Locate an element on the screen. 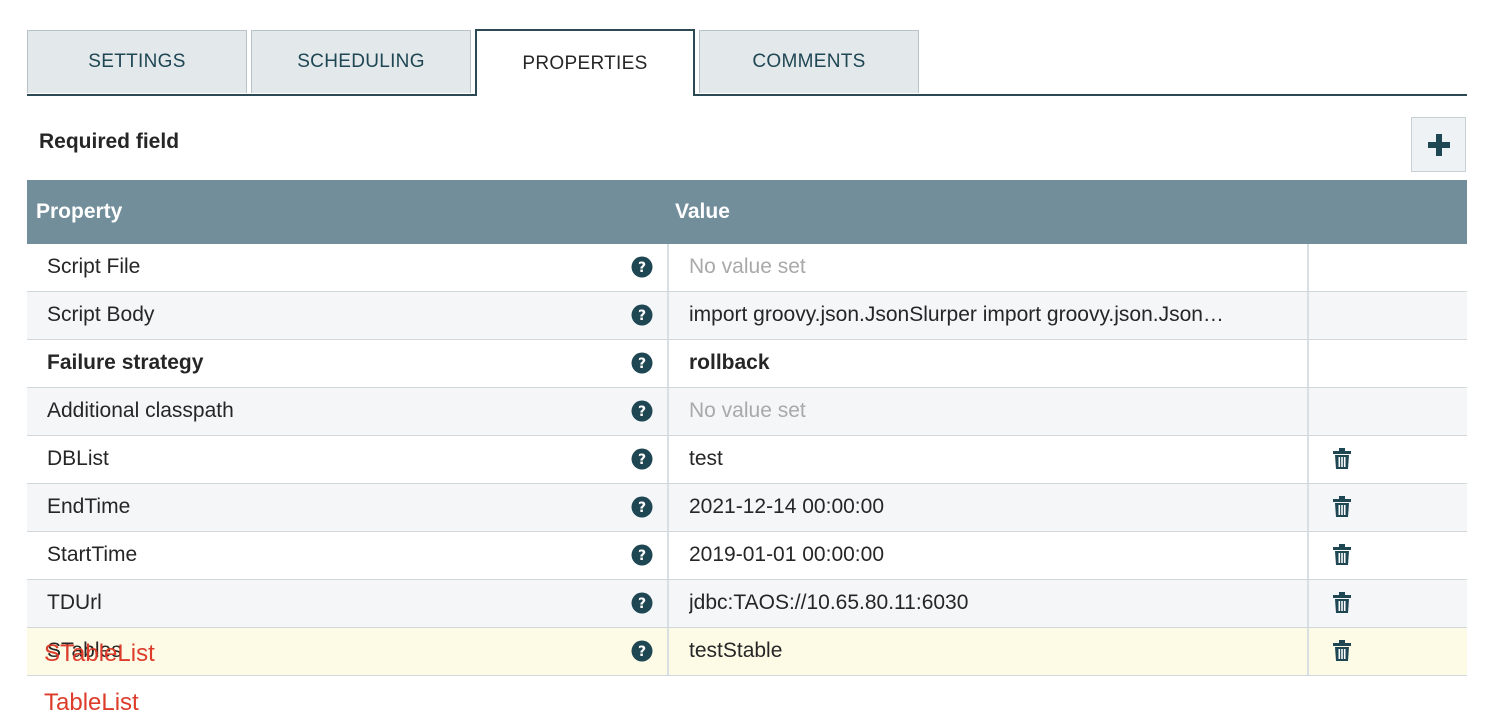 The width and height of the screenshot is (1492, 722). tab-properties: PROPERTIES is located at coordinates (585, 62).